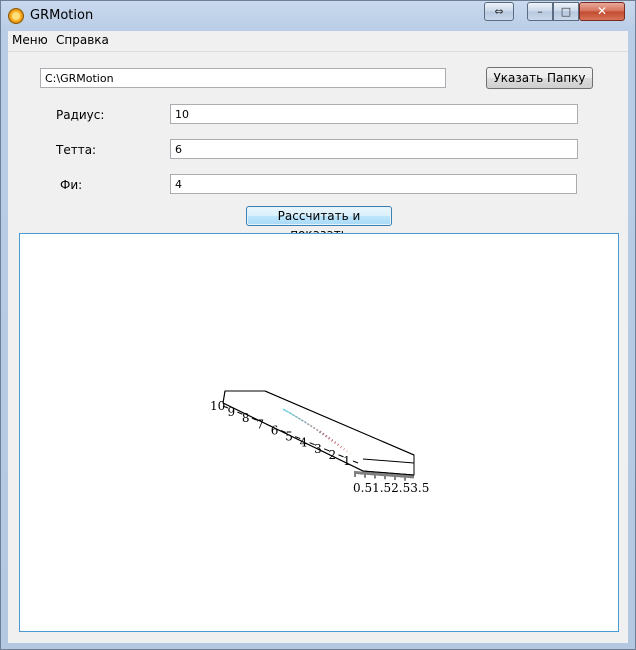  Describe the element at coordinates (333, 455) in the screenshot. I see `y-tick-label: 2` at that location.